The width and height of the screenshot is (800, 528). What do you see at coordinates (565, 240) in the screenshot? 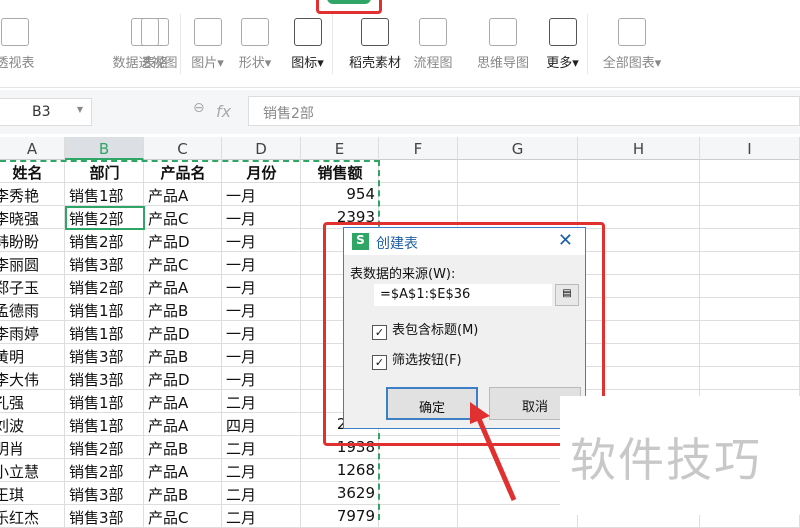
I see `close-icon: ✕` at bounding box center [565, 240].